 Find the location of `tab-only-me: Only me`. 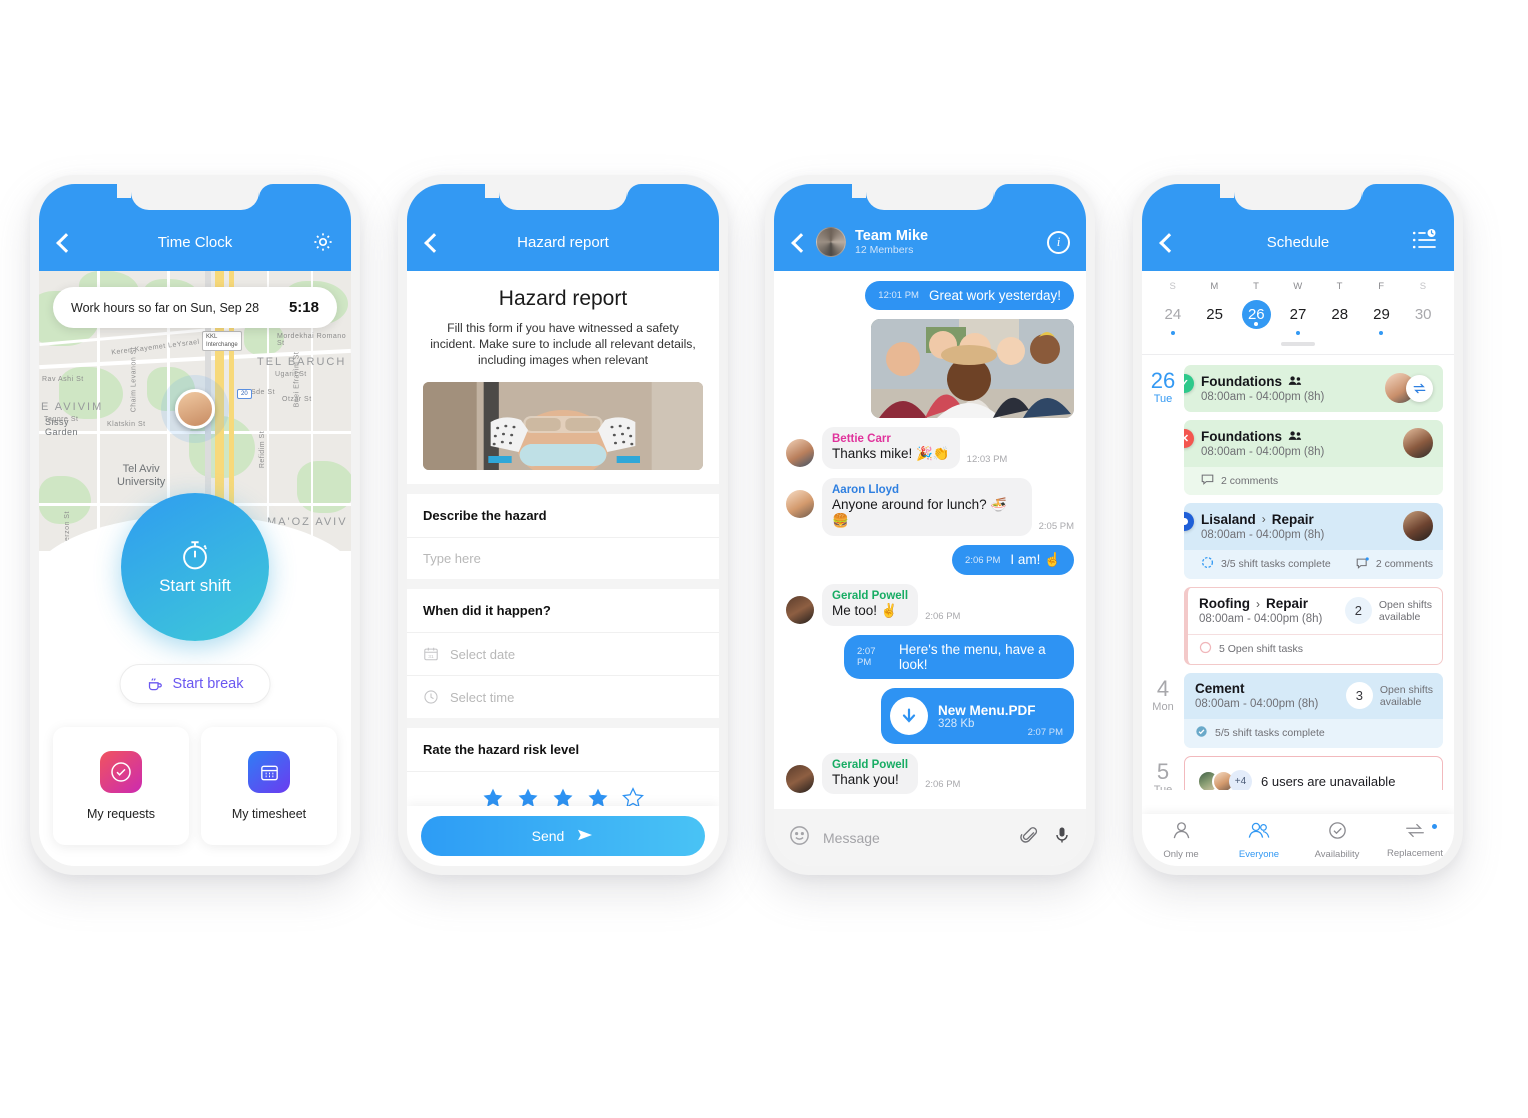

tab-only-me: Only me is located at coordinates (1181, 840).